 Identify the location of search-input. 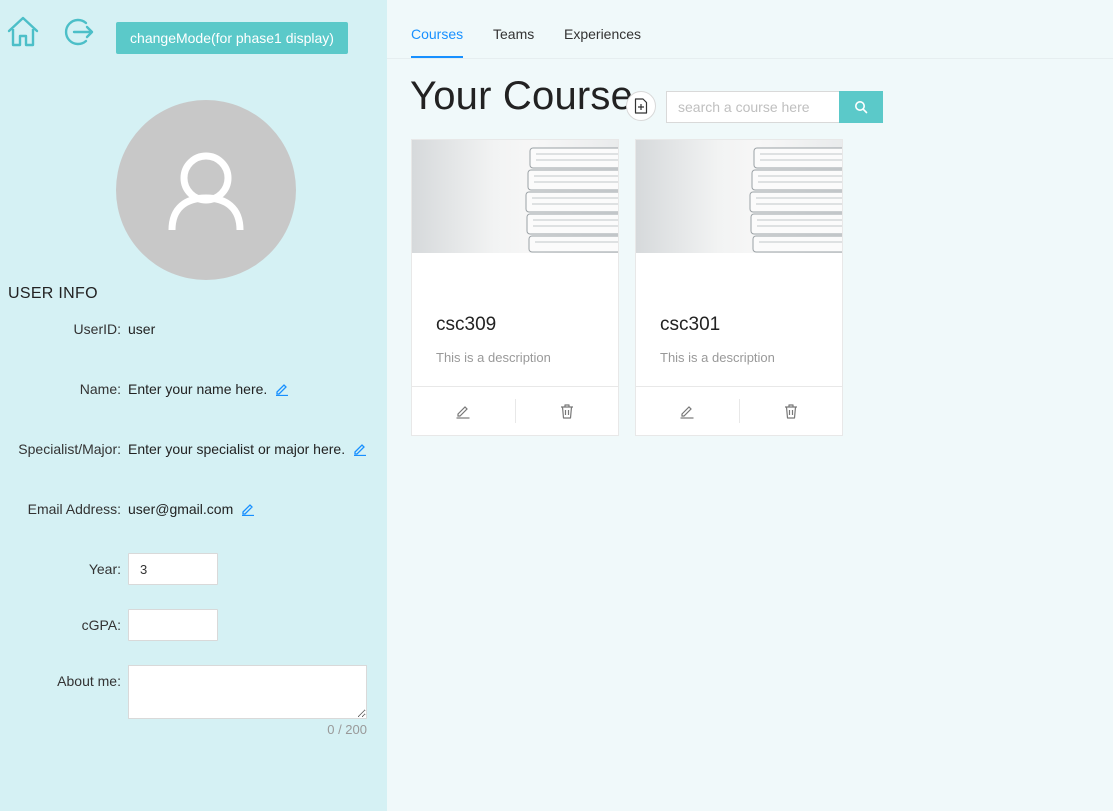
(753, 107).